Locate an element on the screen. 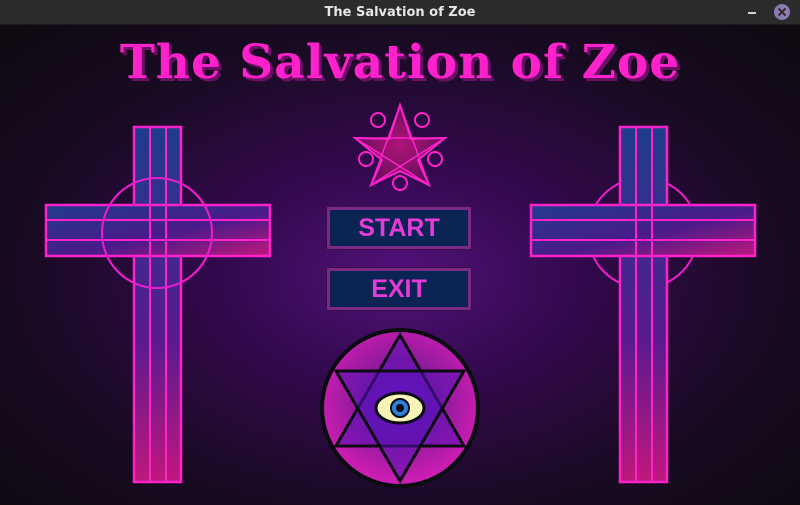  exit-button: EXIT is located at coordinates (399, 289).